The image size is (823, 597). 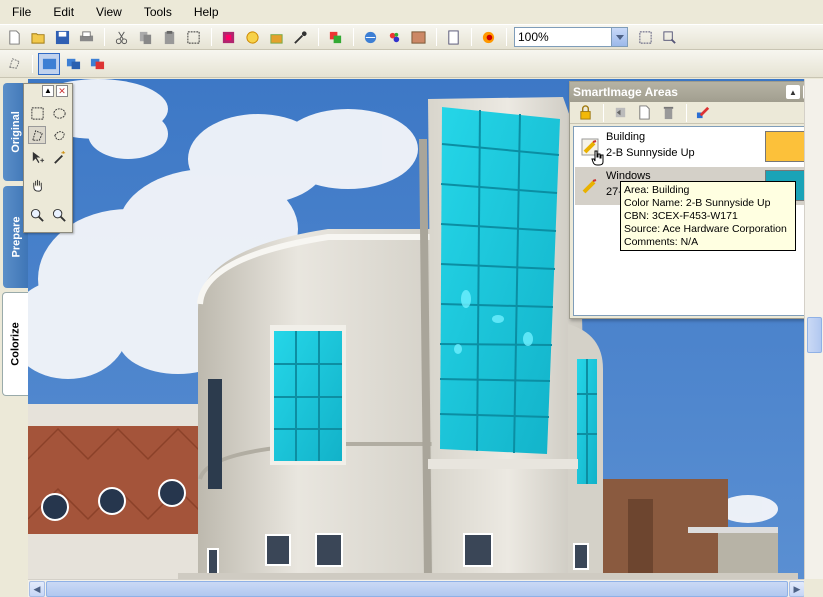 I want to click on chevron-down-icon, so click(x=619, y=37).